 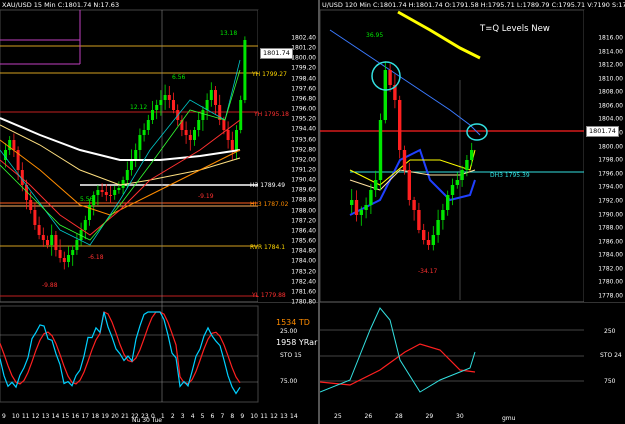 What do you see at coordinates (269, 74) in the screenshot?
I see `tag-yh: YH 1799.27` at bounding box center [269, 74].